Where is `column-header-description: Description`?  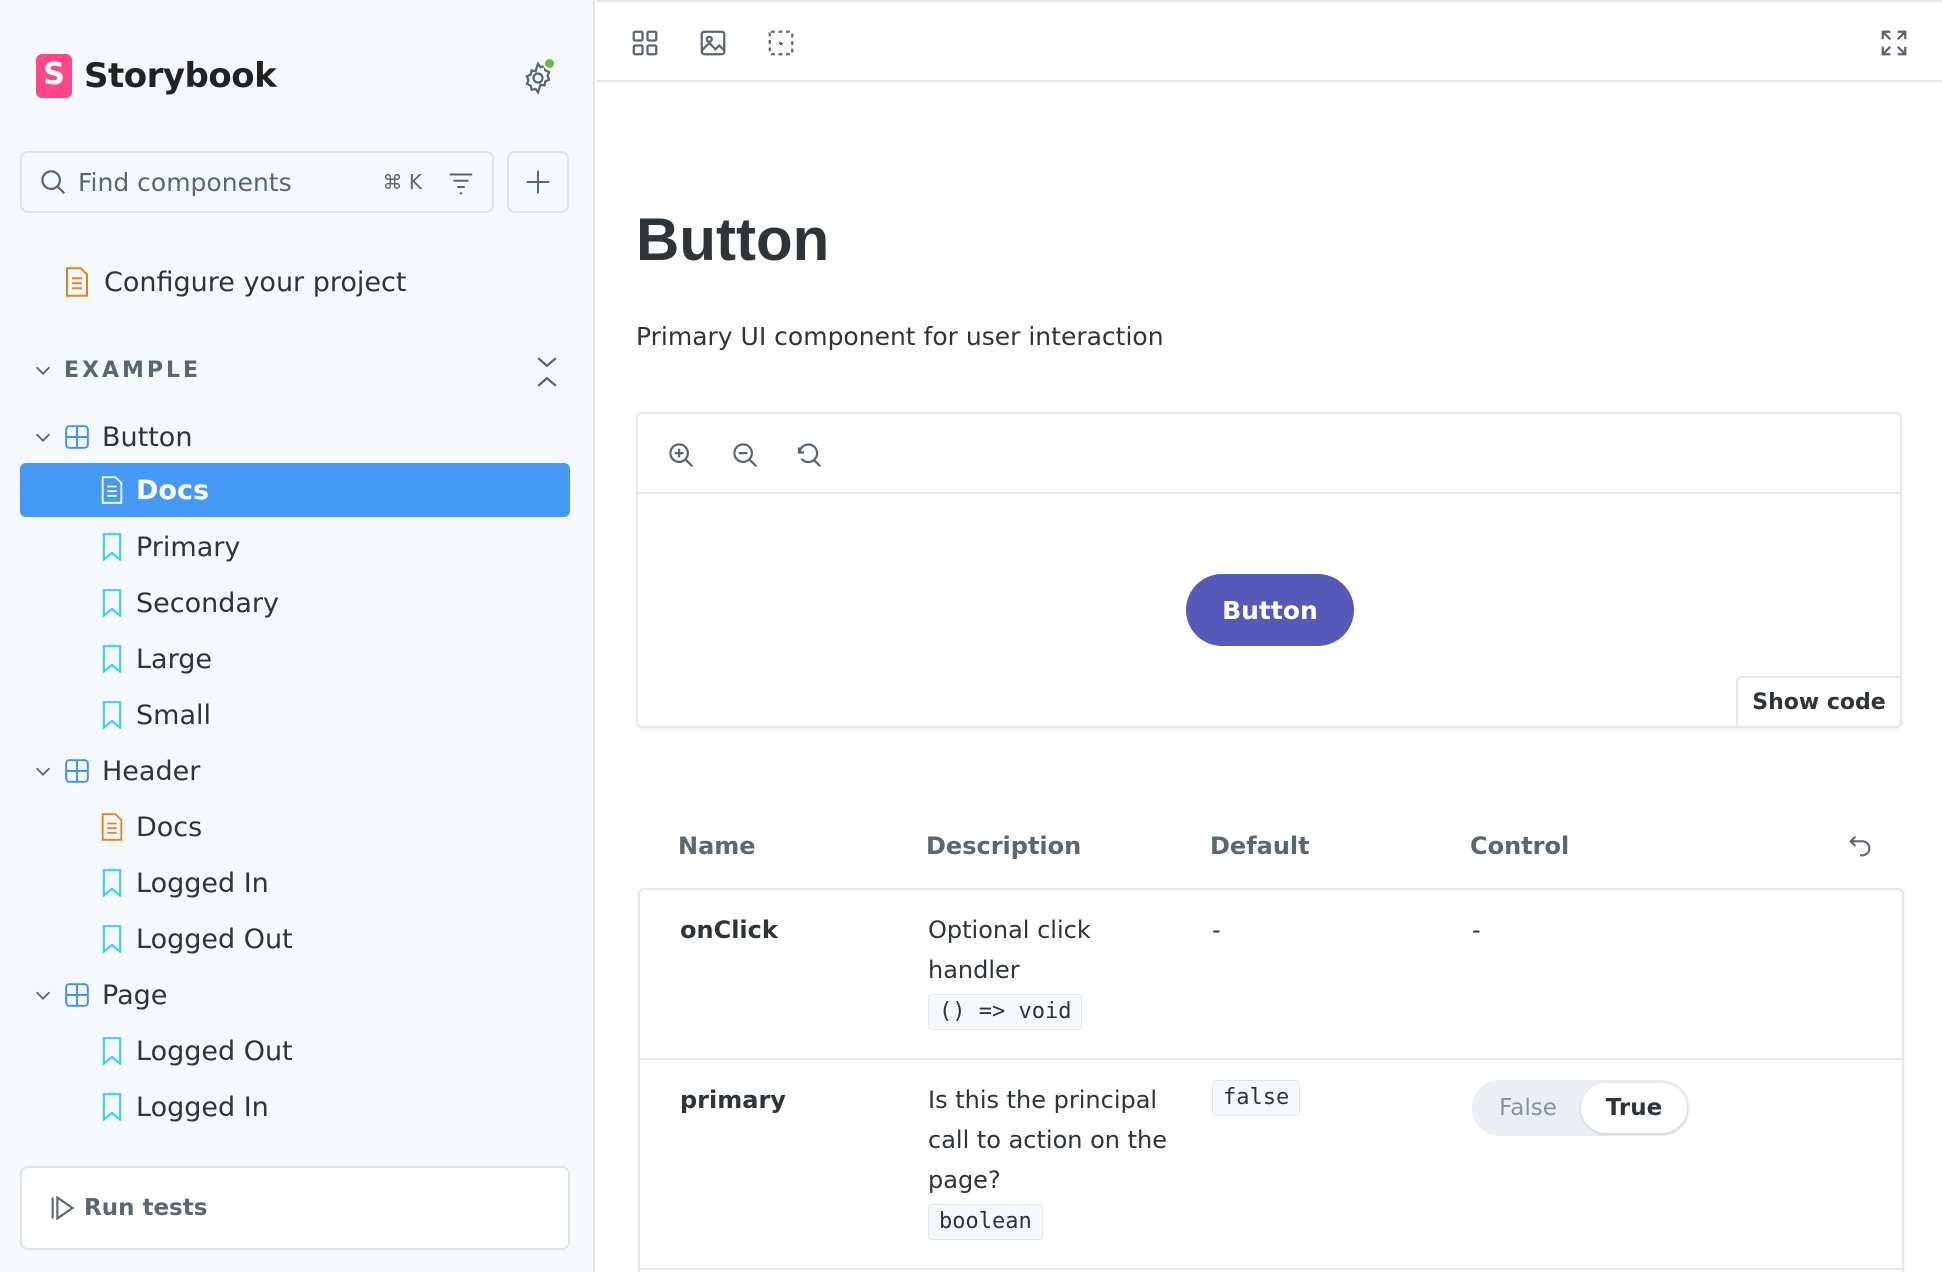
column-header-description: Description is located at coordinates (1004, 846).